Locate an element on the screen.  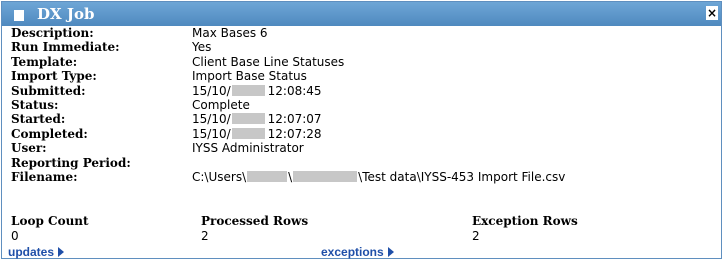
description-value: Max Bases 6 is located at coordinates (230, 33).